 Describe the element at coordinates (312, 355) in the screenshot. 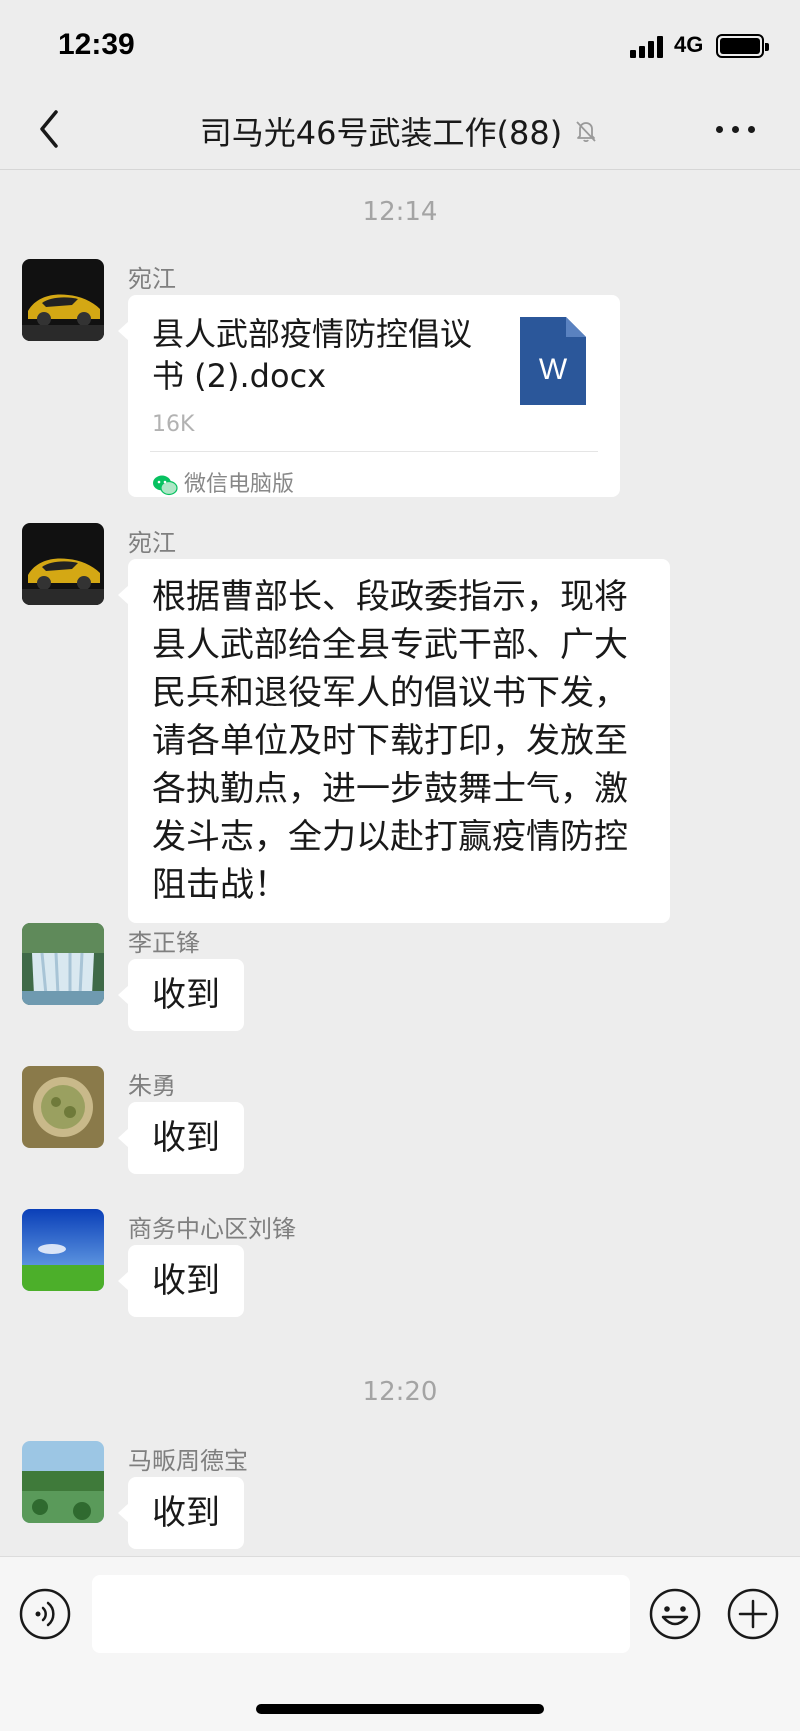

I see `file-name: 县人武部疫情防控倡议书 (2).docx` at that location.